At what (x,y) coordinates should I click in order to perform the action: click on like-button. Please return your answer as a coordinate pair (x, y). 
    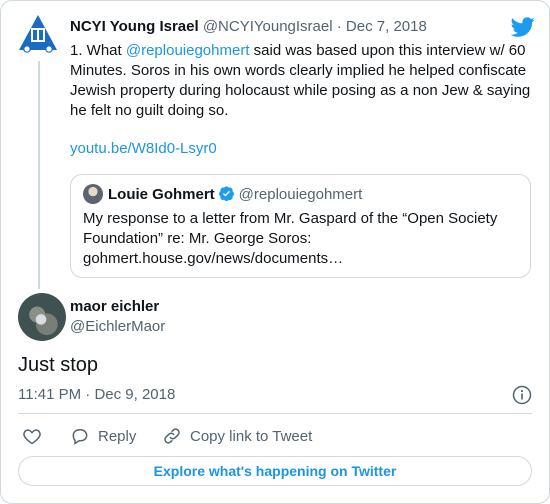
    Looking at the image, I should click on (32, 436).